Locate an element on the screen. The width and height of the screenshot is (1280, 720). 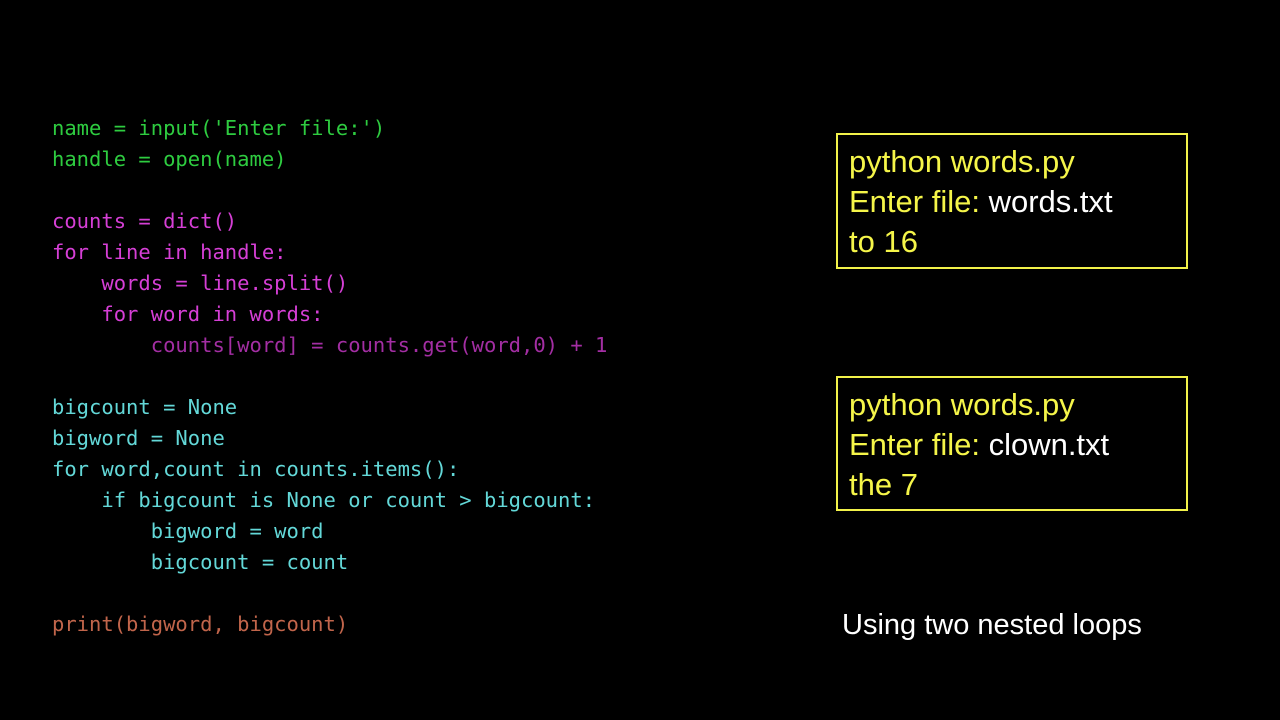
output-prompt-line: Enter file: clown.txt is located at coordinates (1017, 445).